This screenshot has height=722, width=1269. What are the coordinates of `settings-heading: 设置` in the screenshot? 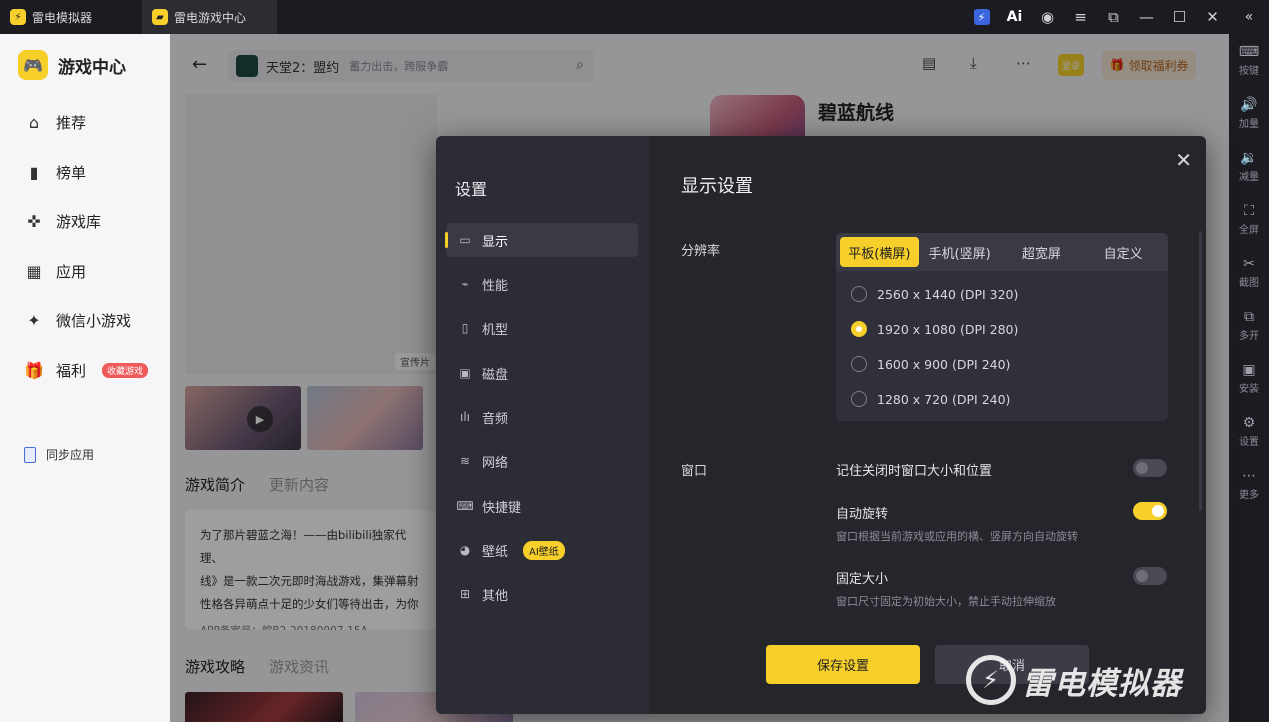 It's located at (471, 189).